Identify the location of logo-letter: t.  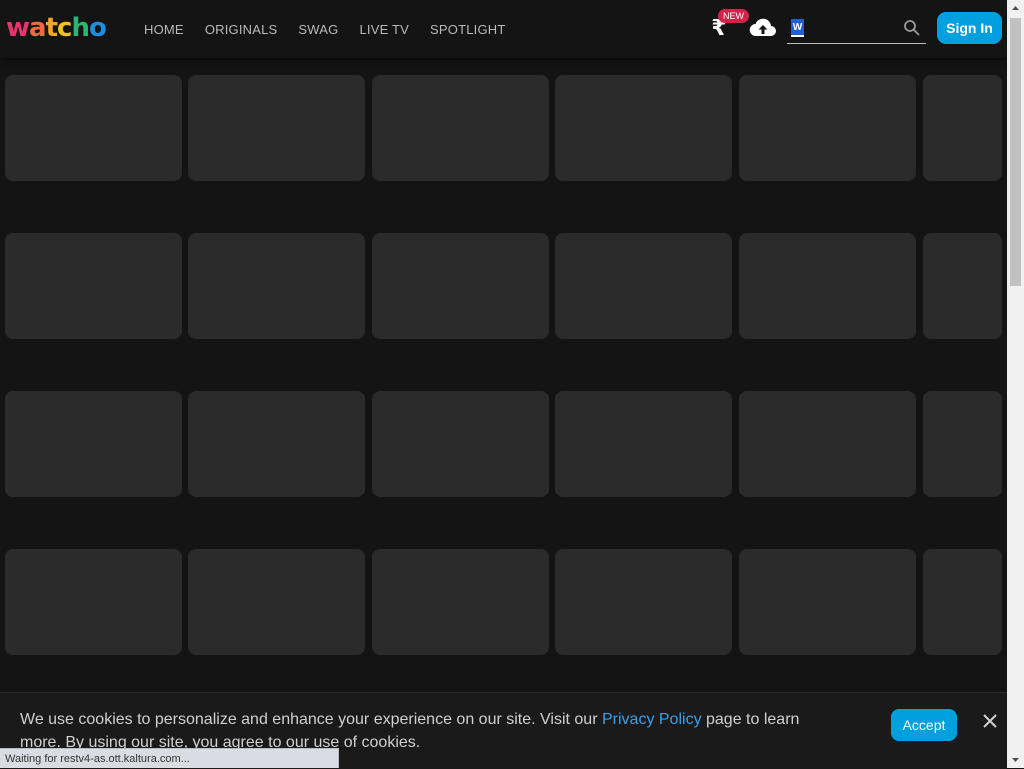
(51, 28).